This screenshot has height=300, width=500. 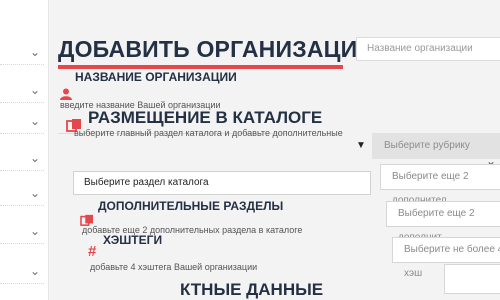 What do you see at coordinates (222, 183) in the screenshot?
I see `catalog-select: Выберите раздел каталога` at bounding box center [222, 183].